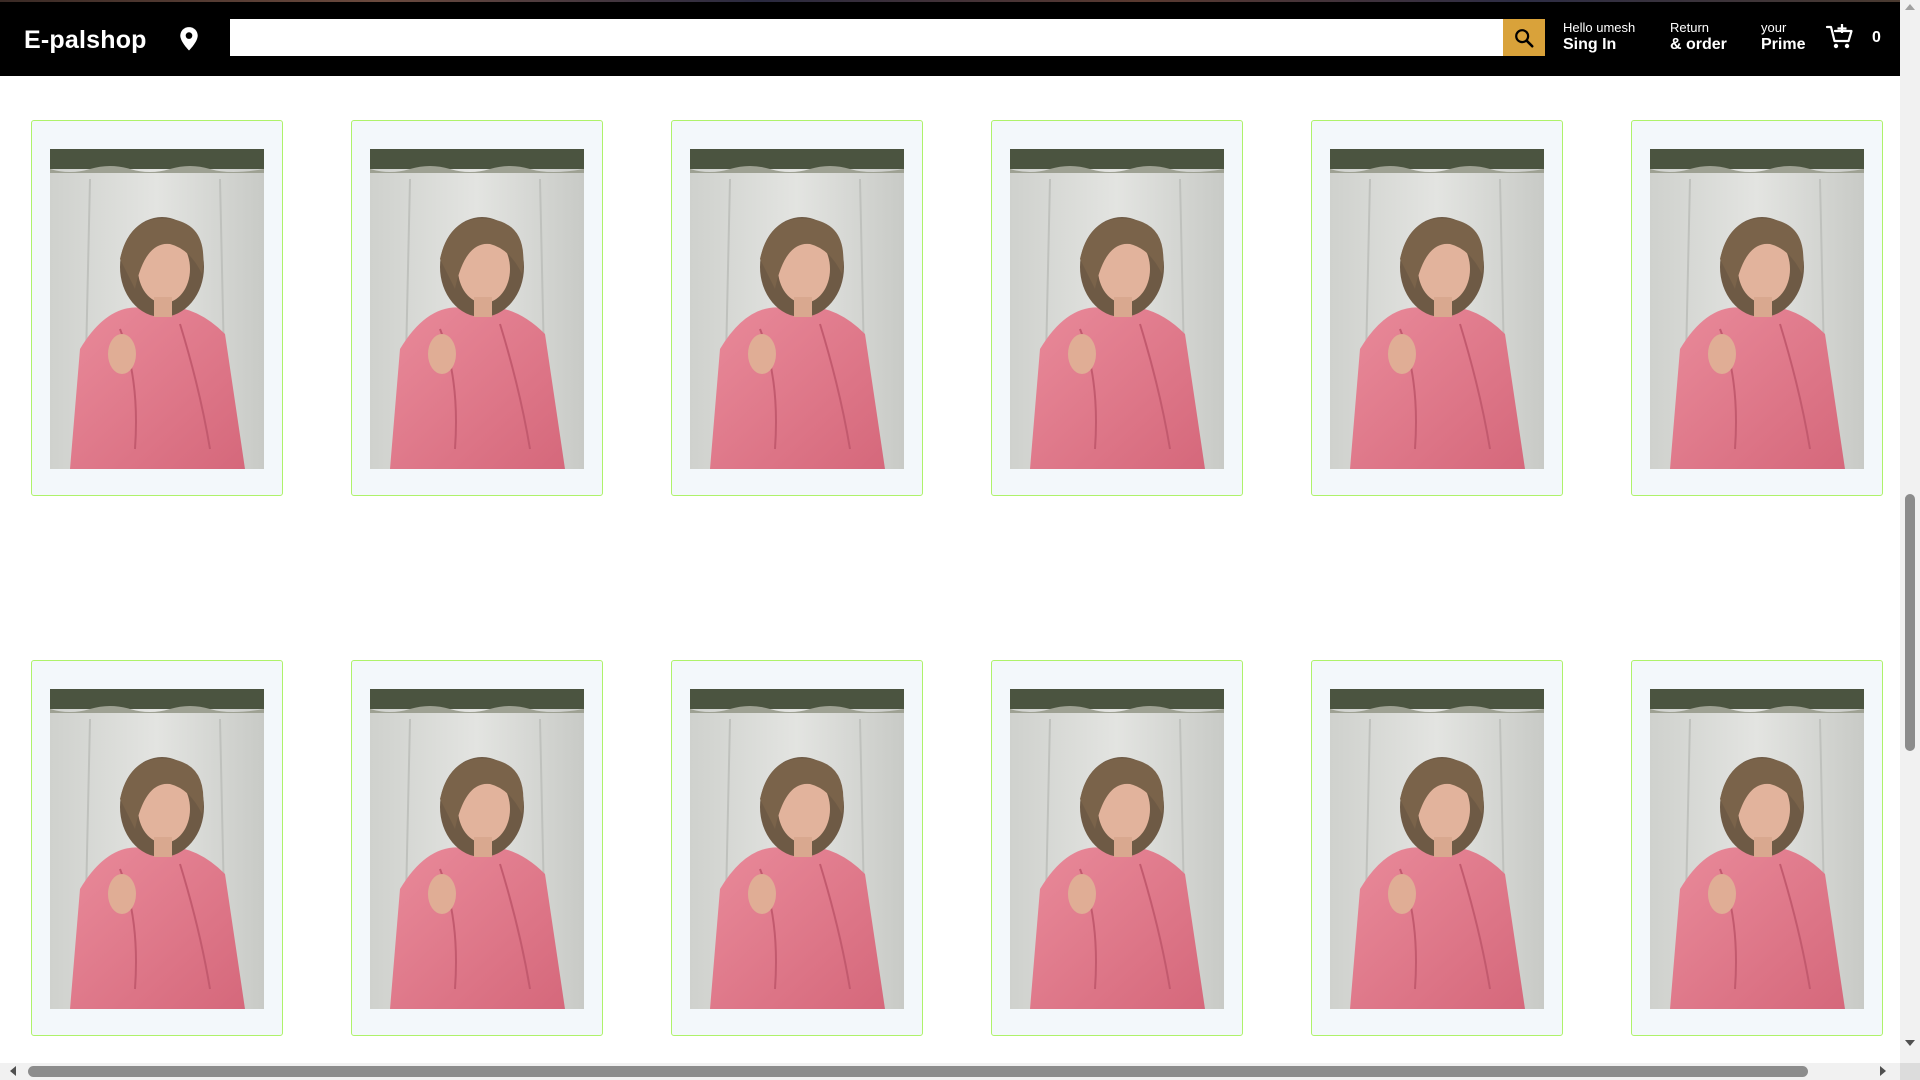 The width and height of the screenshot is (1920, 1080). I want to click on search-button, so click(1524, 37).